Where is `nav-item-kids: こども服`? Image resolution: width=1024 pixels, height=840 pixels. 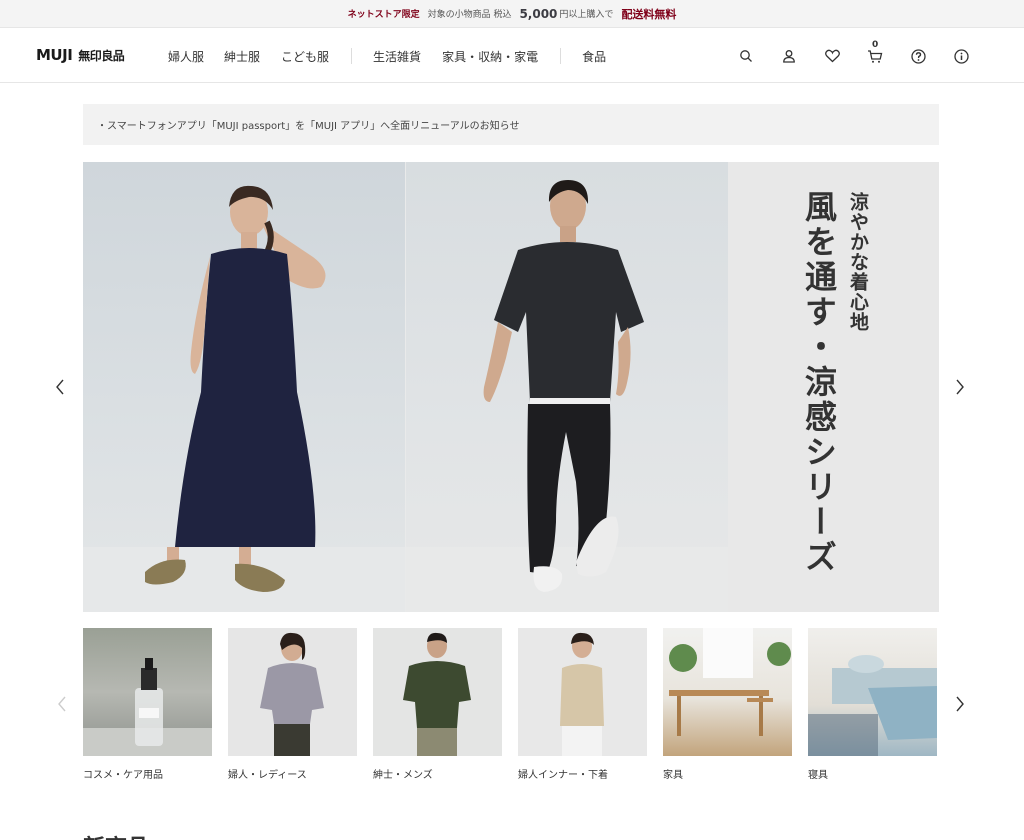 nav-item-kids: こども服 is located at coordinates (305, 56).